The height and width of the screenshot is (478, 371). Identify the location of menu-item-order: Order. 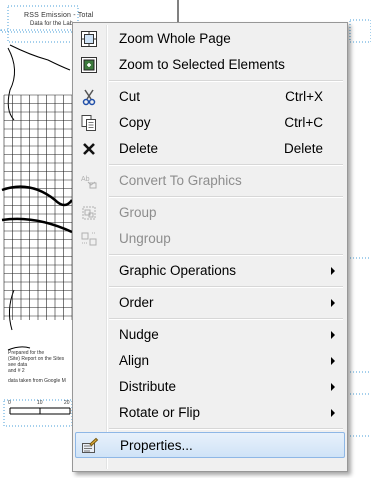
(210, 303).